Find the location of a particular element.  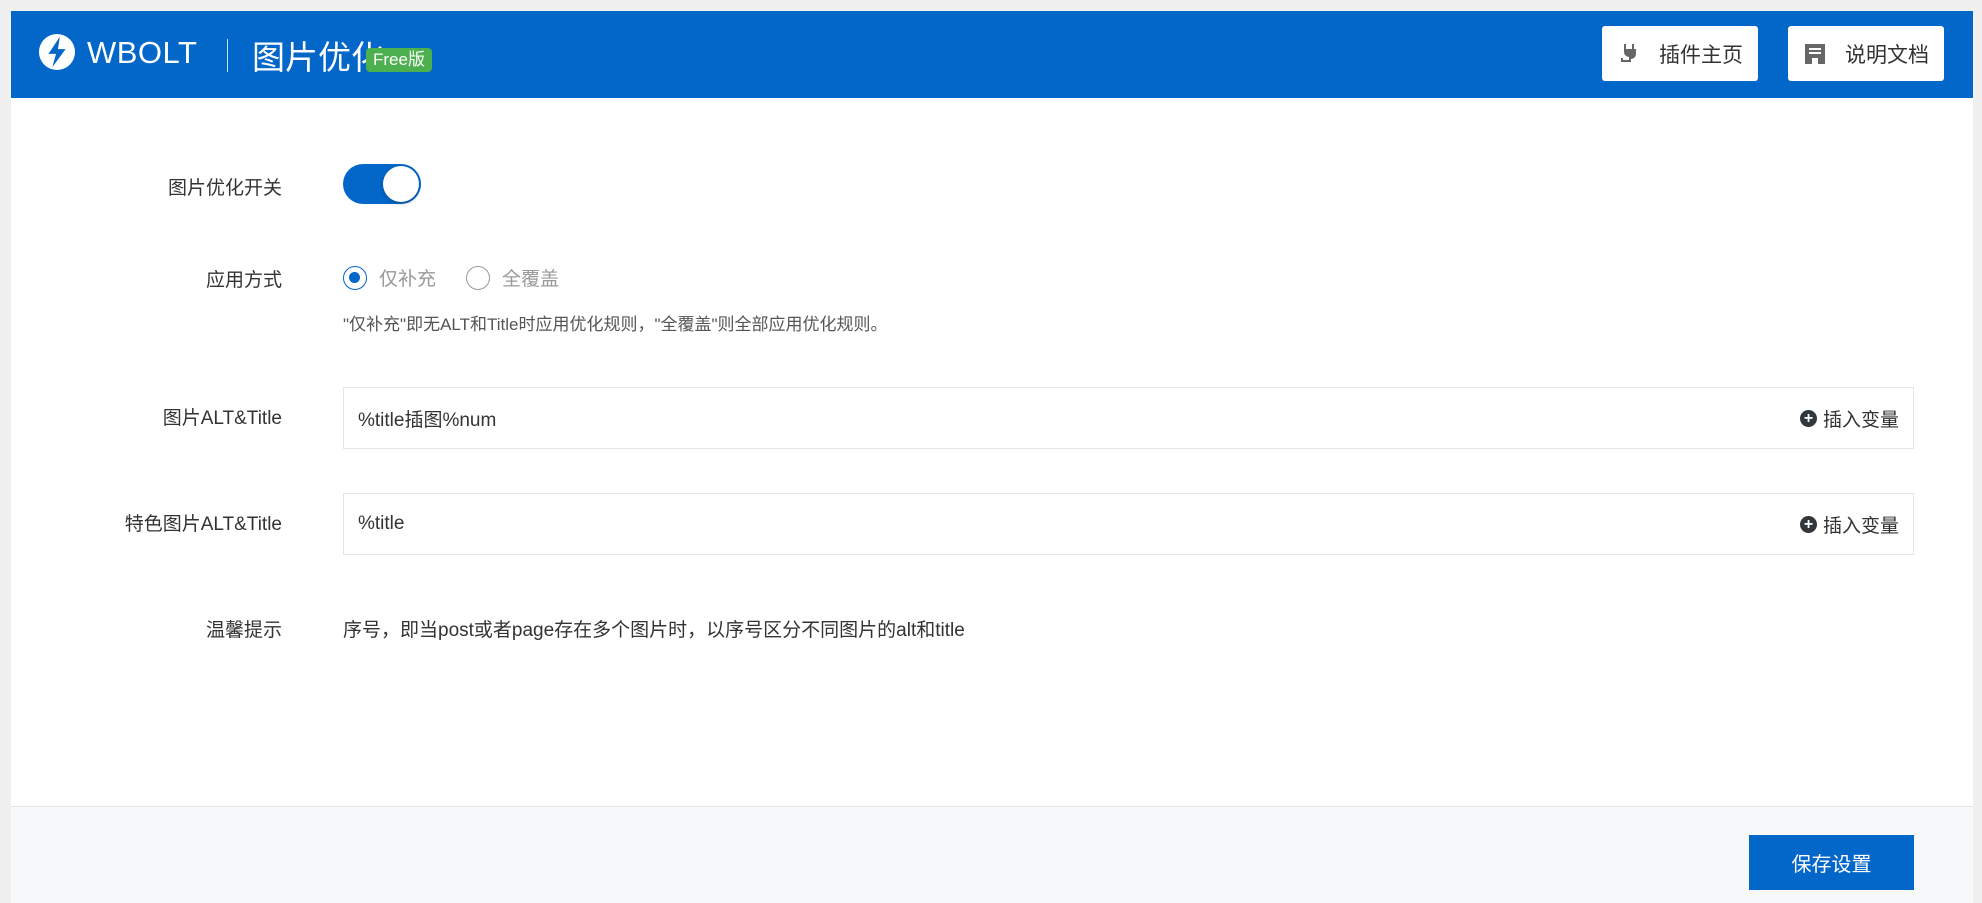

alt-title-value: %title插图%num is located at coordinates (427, 420).